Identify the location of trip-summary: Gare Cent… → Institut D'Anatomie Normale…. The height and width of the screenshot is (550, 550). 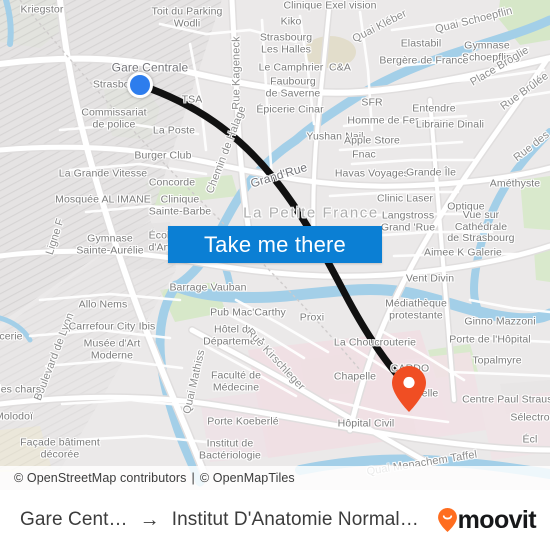
(224, 520).